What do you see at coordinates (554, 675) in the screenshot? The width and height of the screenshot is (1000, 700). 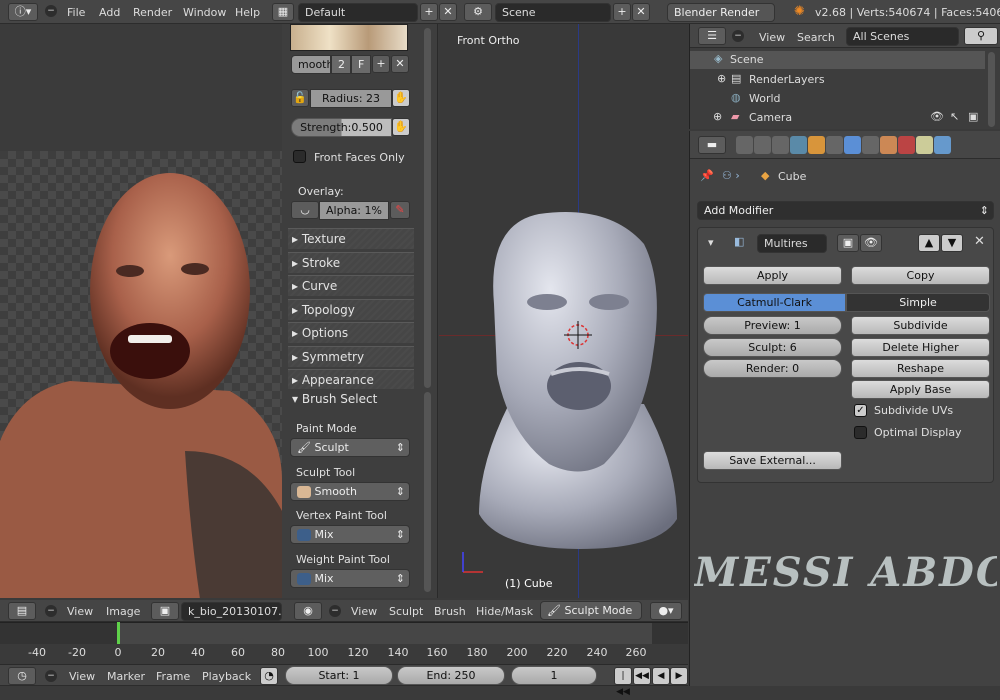 I see `current-frame-field: 1` at bounding box center [554, 675].